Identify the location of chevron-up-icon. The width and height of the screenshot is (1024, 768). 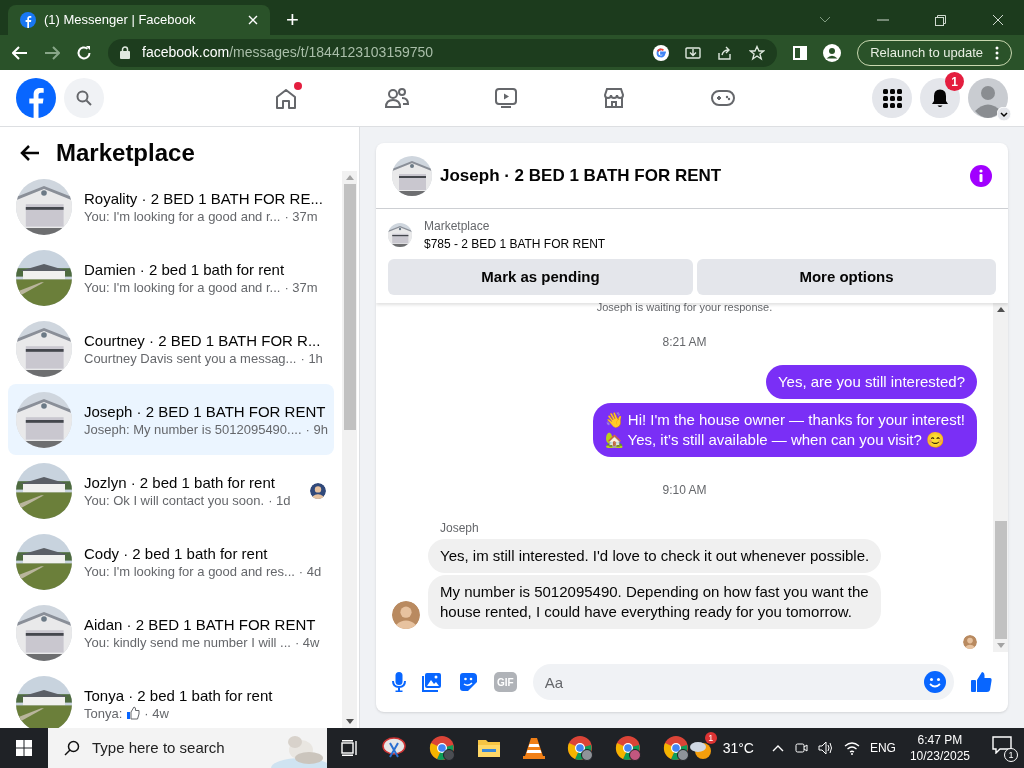
(777, 748).